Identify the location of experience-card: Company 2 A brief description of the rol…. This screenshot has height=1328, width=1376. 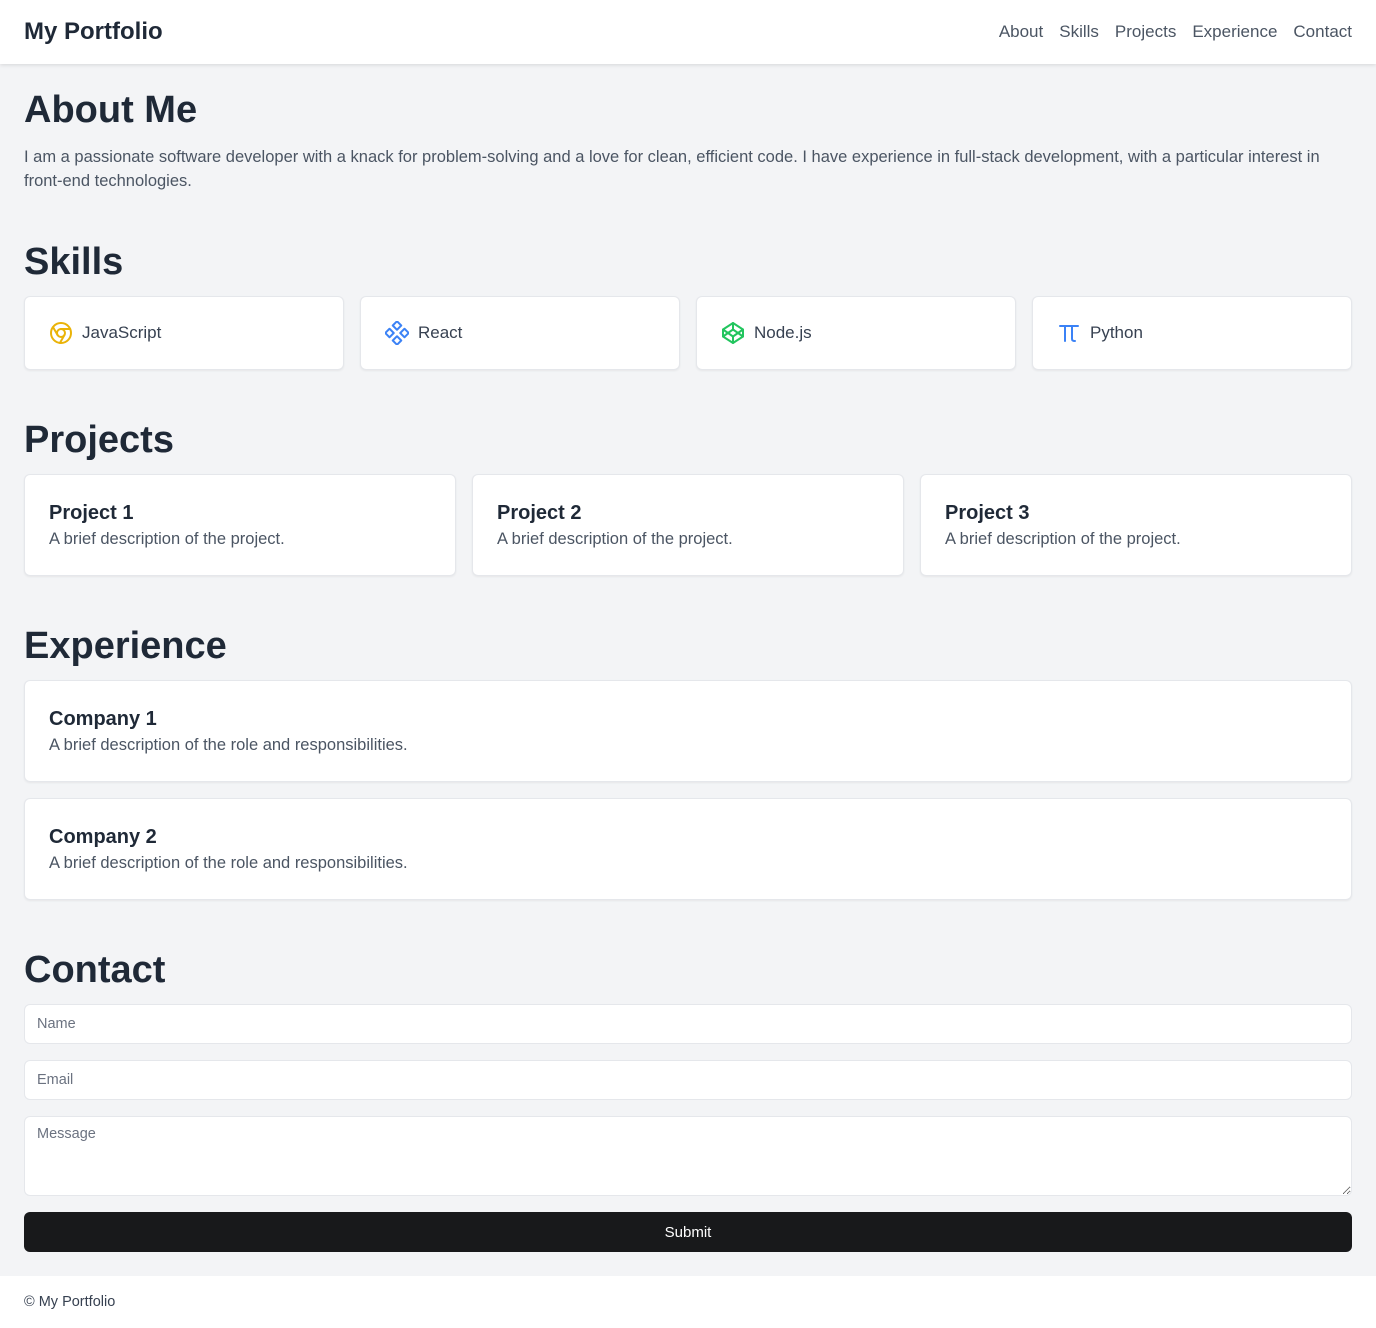
(688, 849).